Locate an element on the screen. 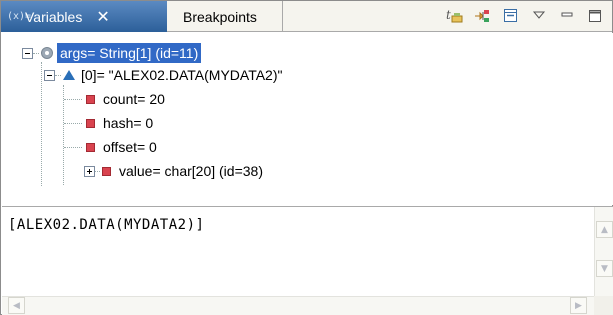 This screenshot has height=315, width=613. scroll-left-button: ◀ is located at coordinates (16, 305).